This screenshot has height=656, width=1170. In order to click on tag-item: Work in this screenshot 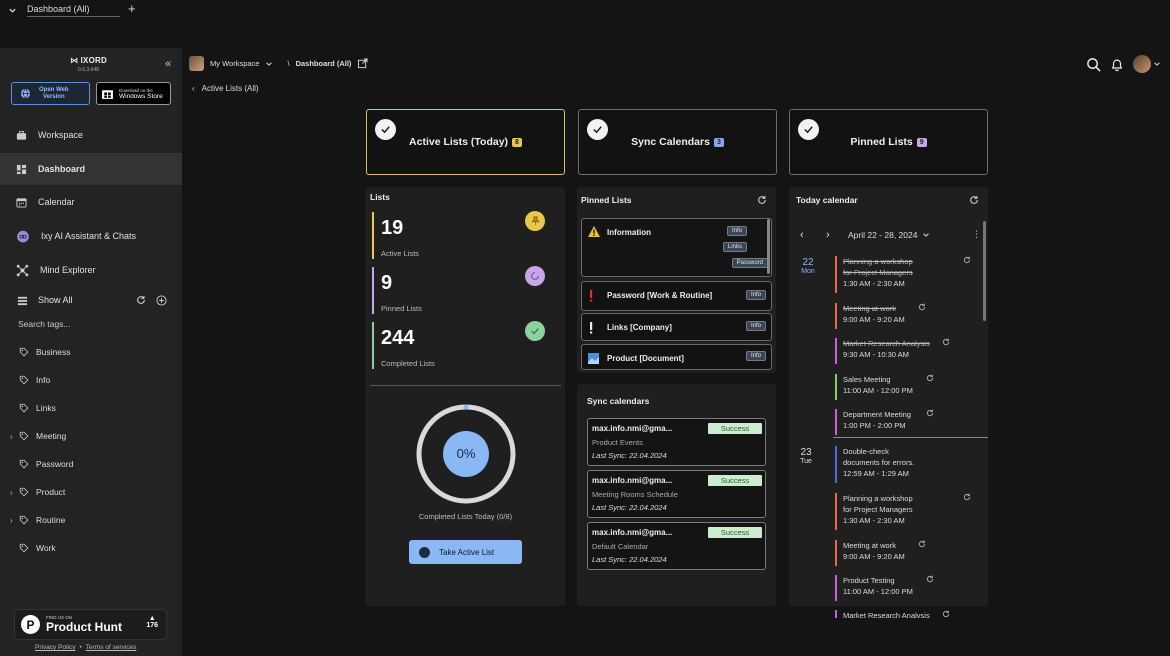, I will do `click(33, 548)`.